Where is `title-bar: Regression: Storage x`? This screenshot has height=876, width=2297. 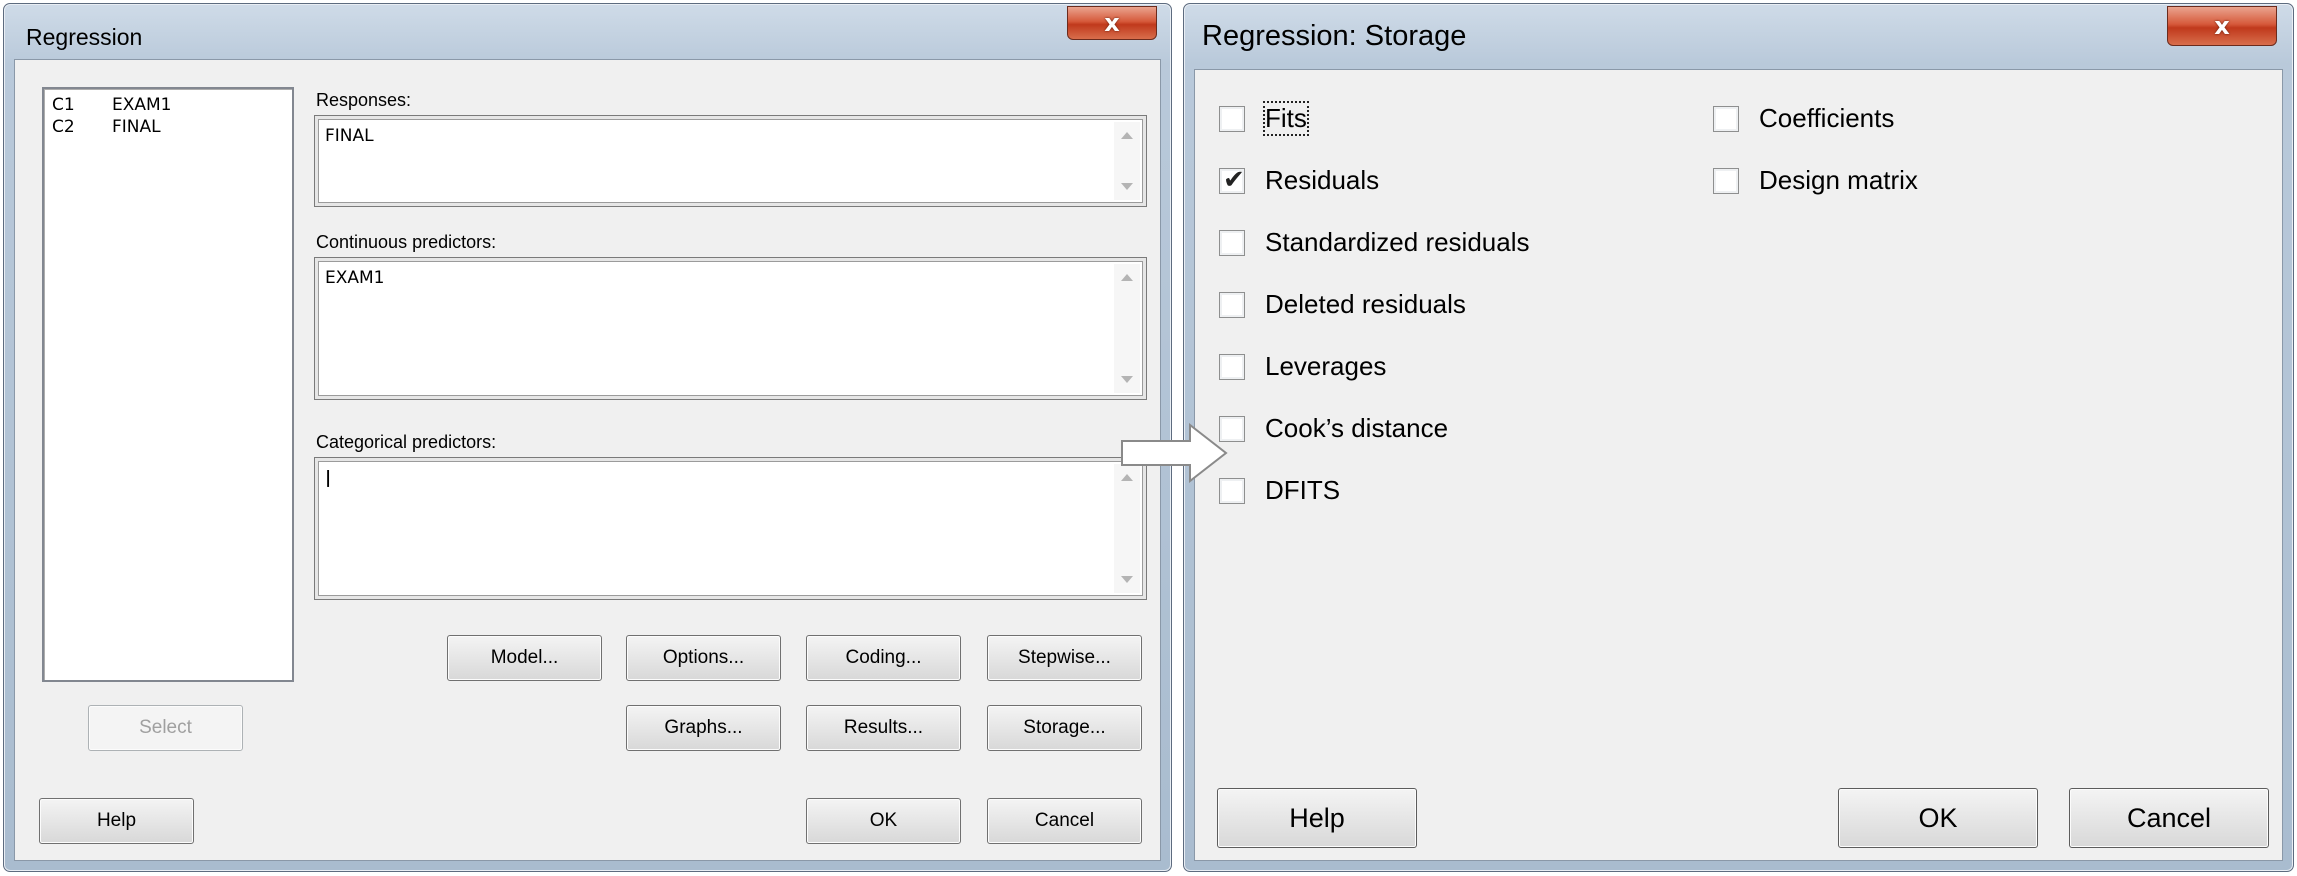 title-bar: Regression: Storage x is located at coordinates (1738, 36).